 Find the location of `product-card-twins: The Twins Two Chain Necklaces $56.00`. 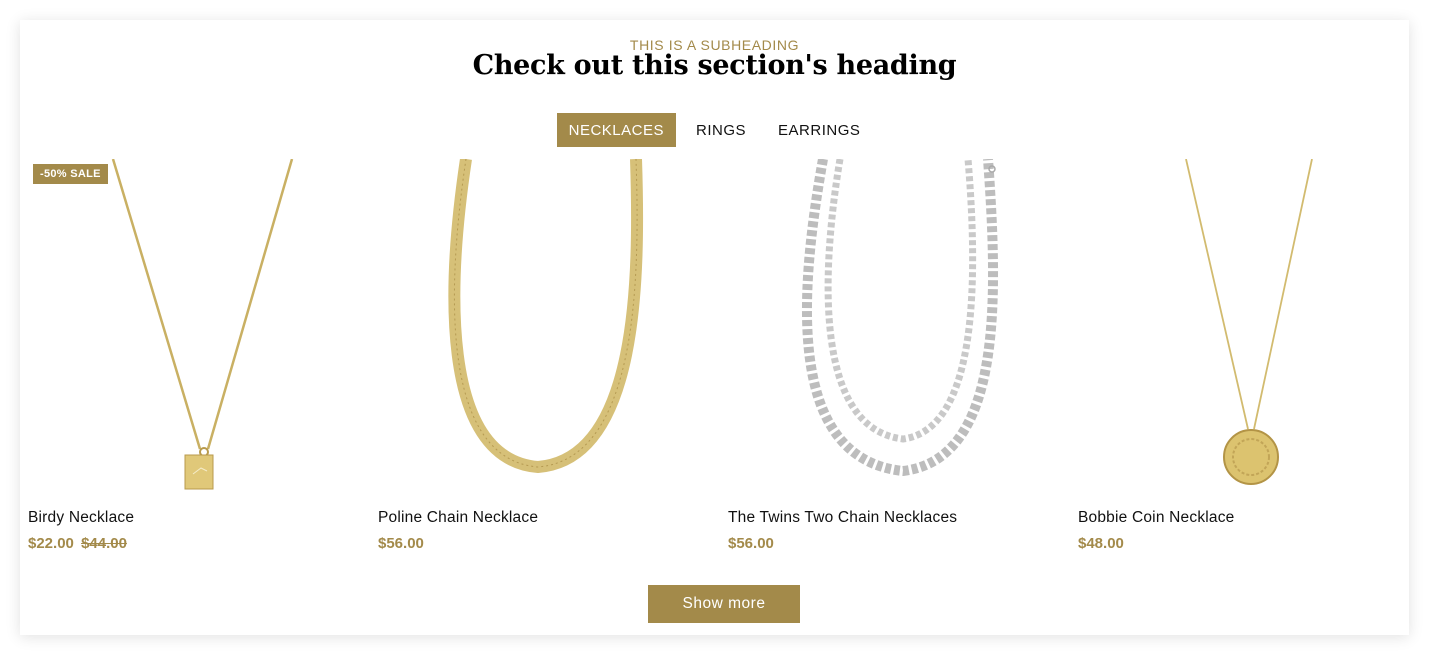

product-card-twins: The Twins Two Chain Necklaces $56.00 is located at coordinates (898, 358).